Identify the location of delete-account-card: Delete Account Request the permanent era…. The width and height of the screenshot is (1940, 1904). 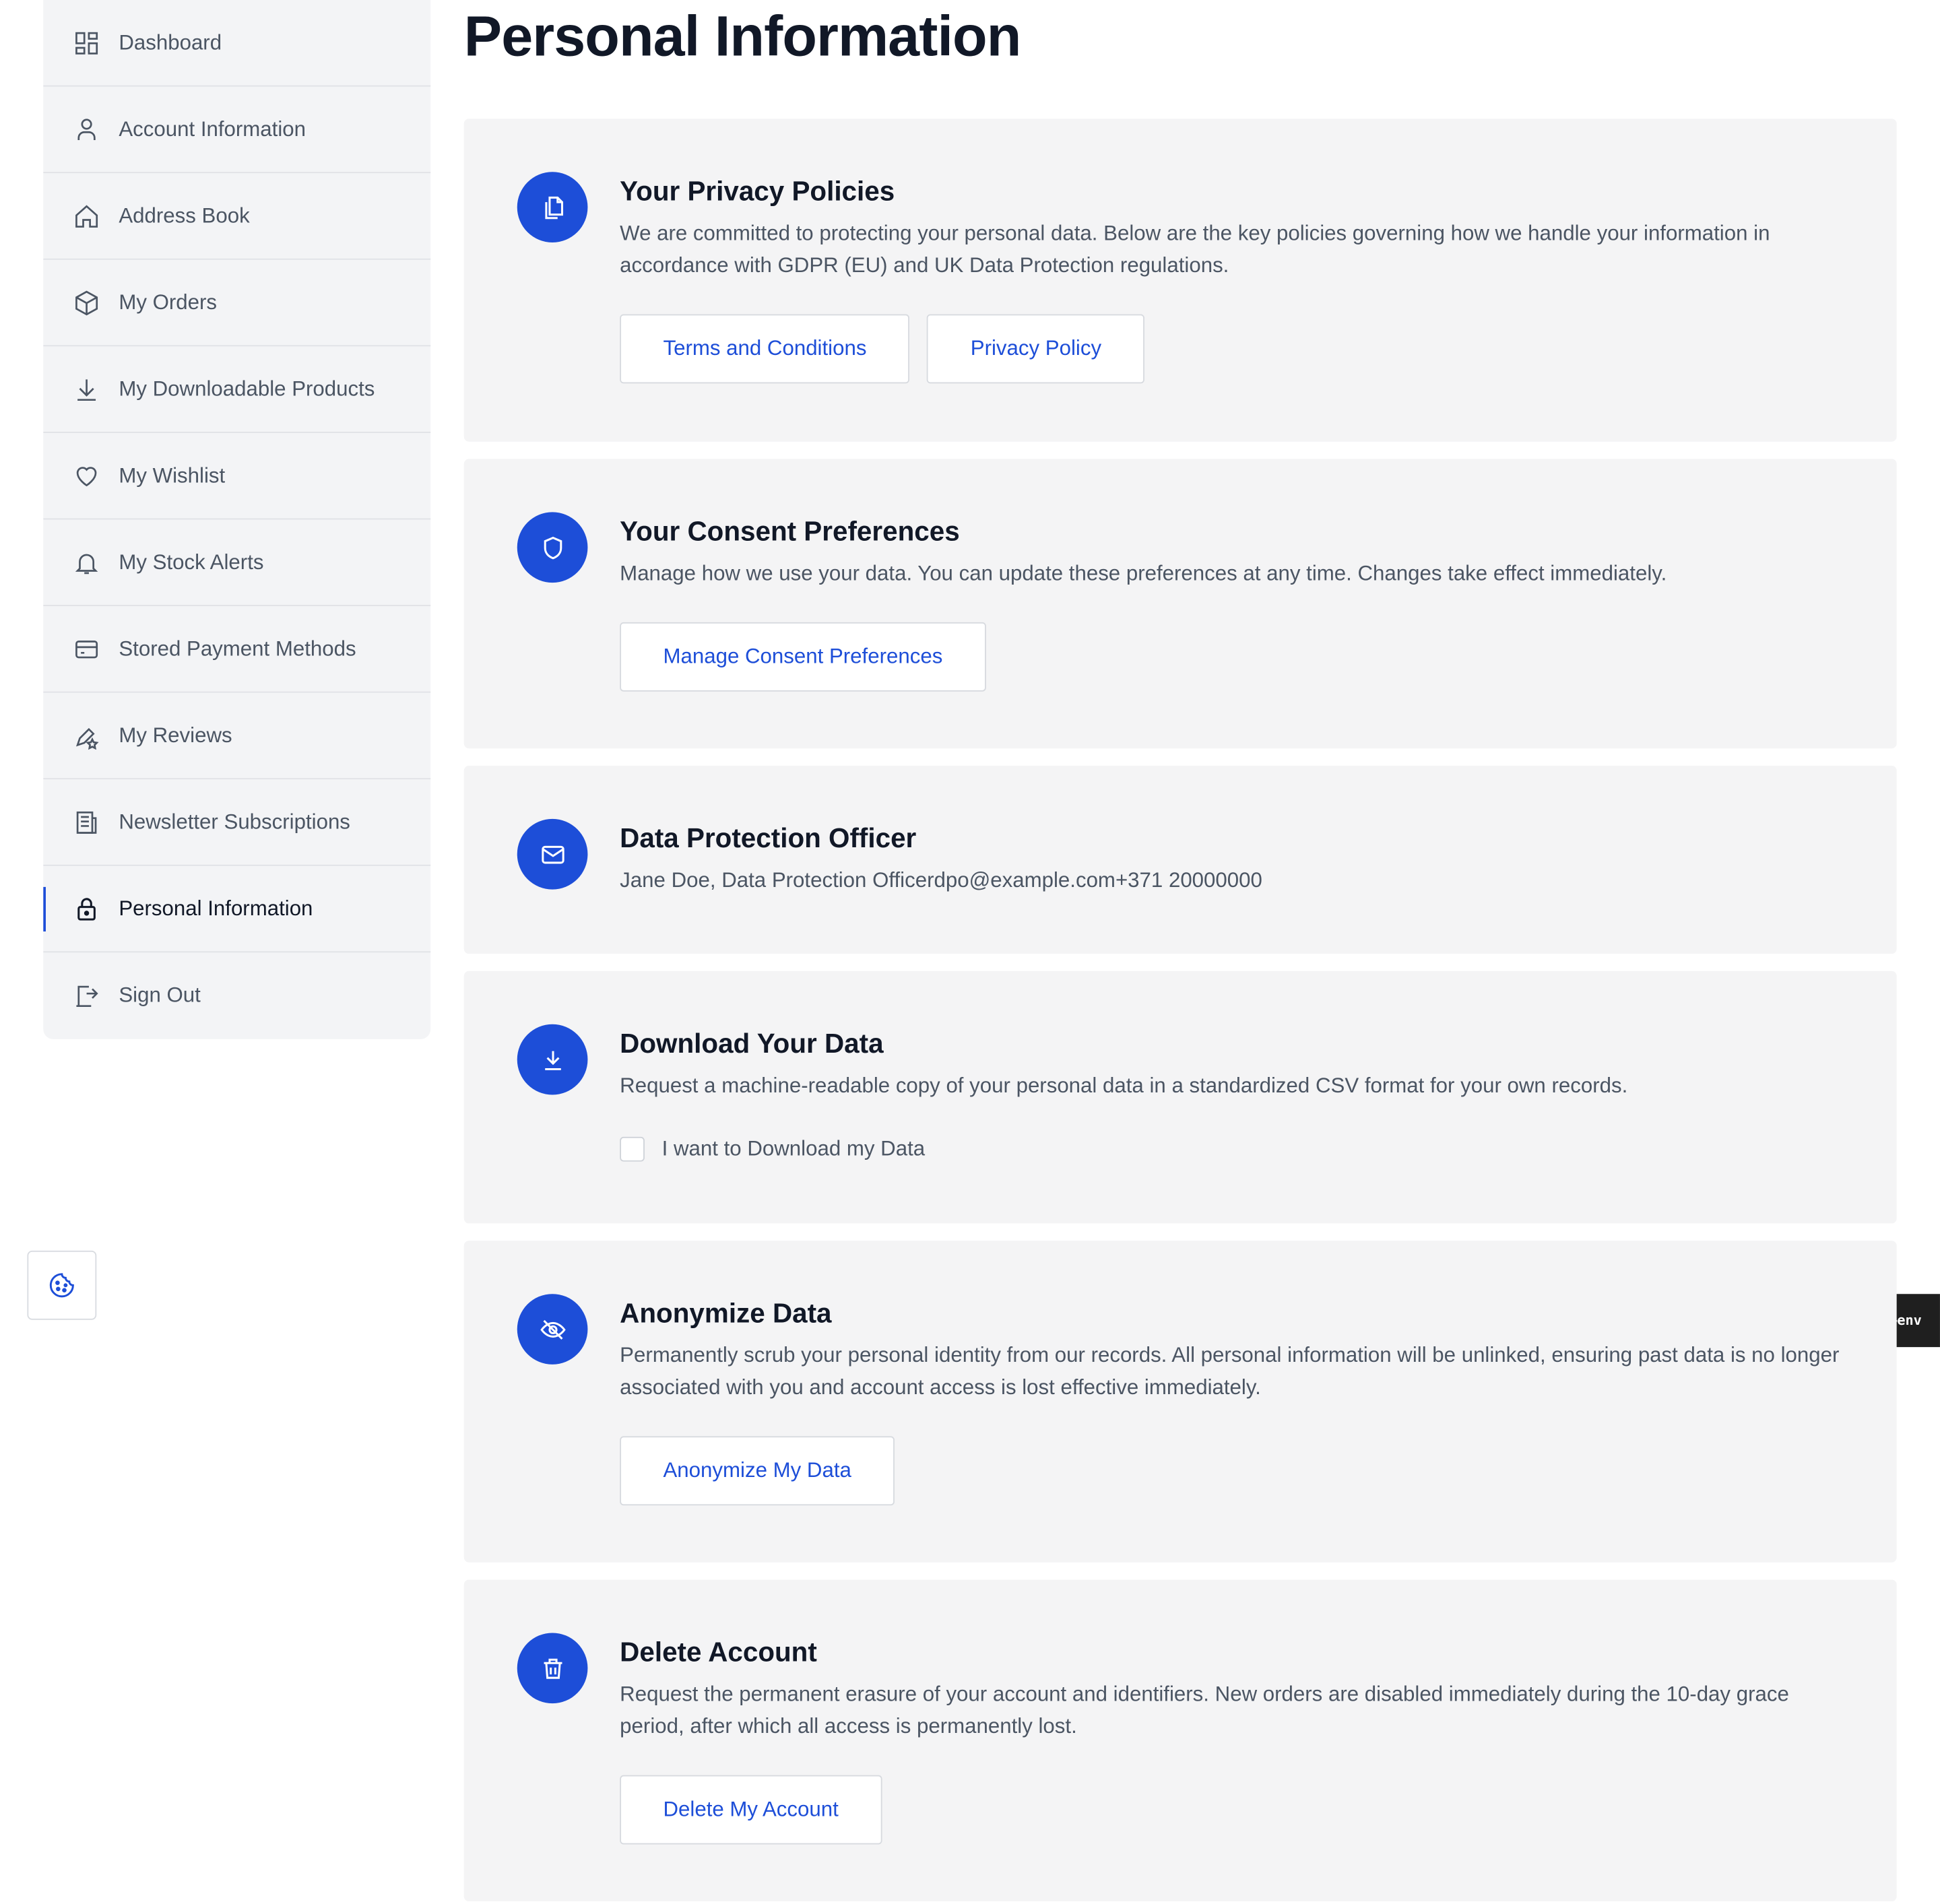
(1180, 1741).